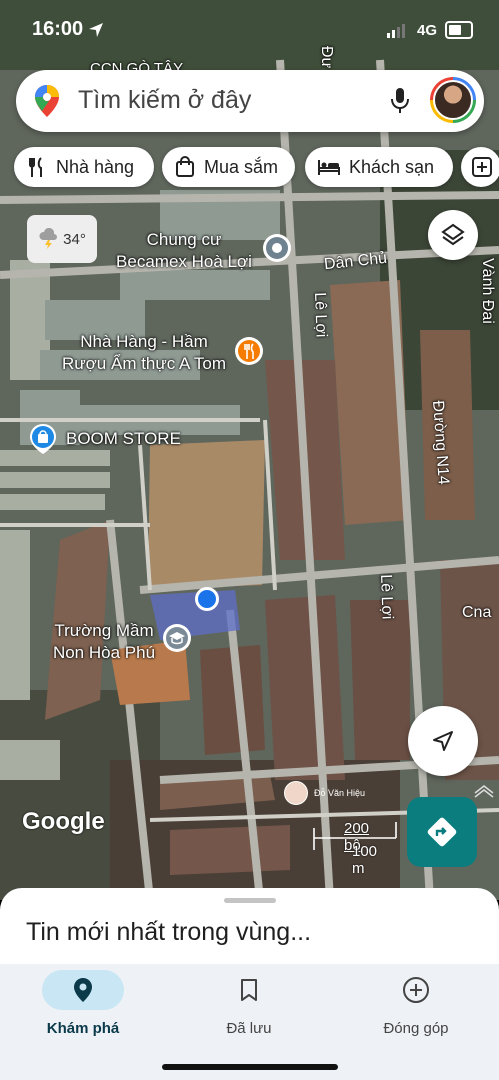 The image size is (499, 1080). I want to click on contributor-badge: Đỗ Văn Hiệu, so click(324, 793).